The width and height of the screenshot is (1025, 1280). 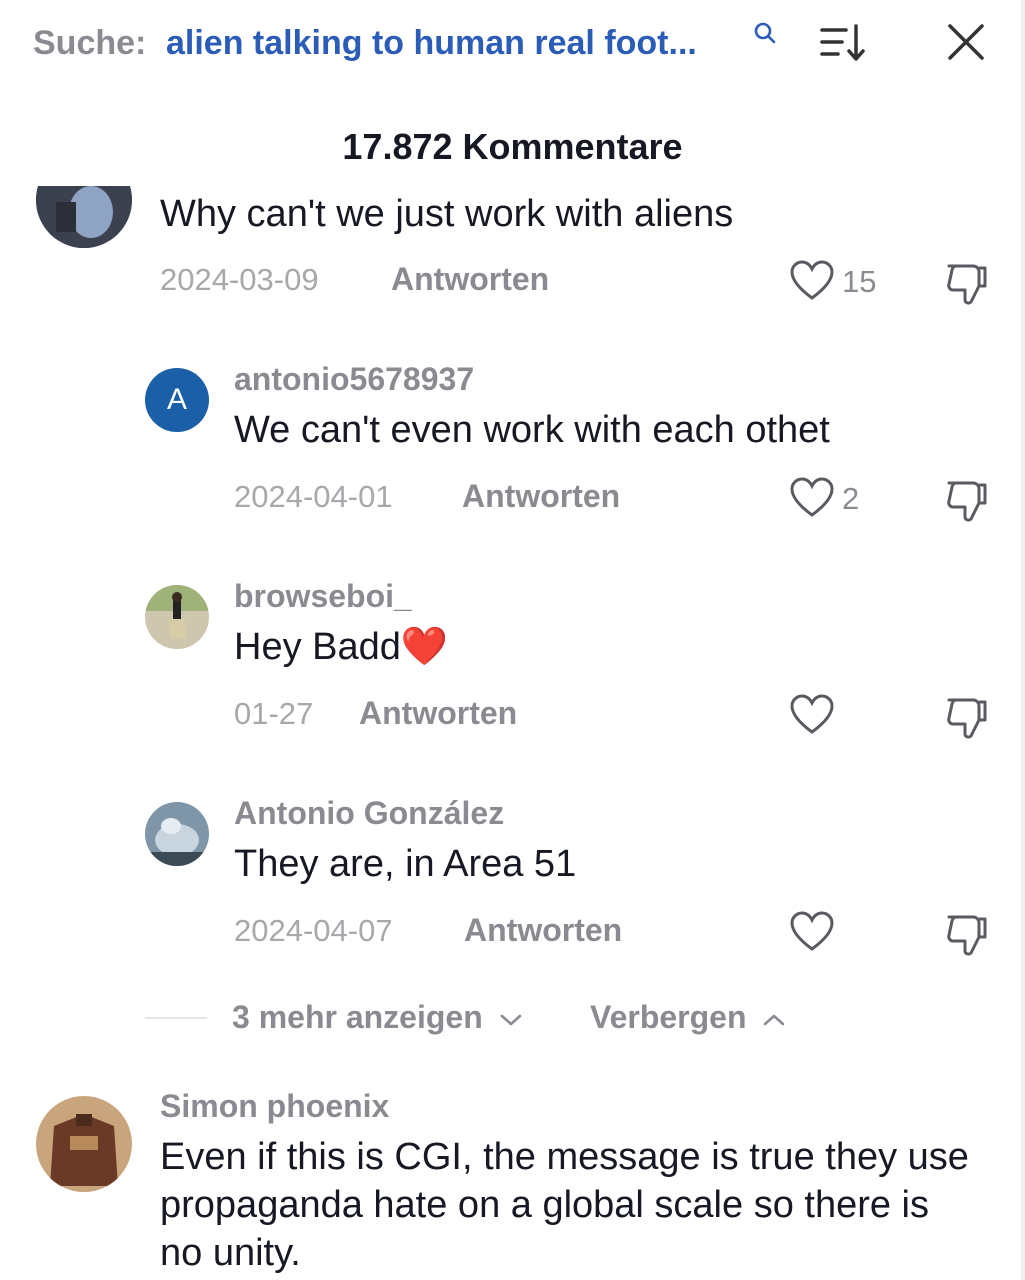 I want to click on close-icon, so click(x=966, y=42).